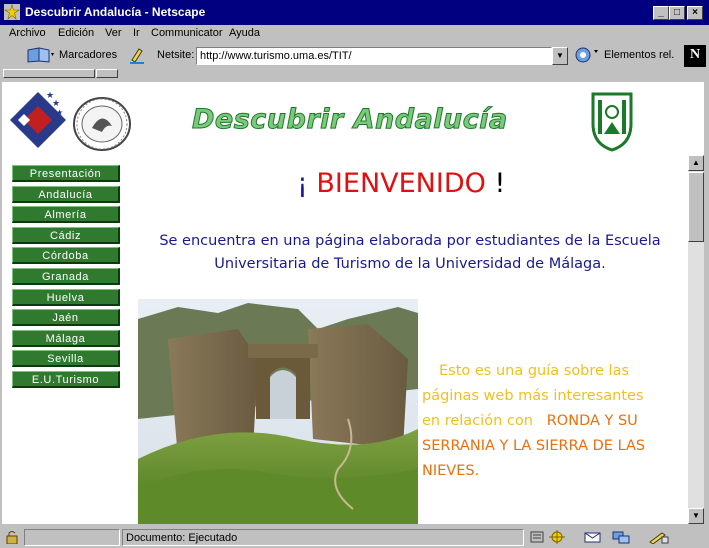 The image size is (709, 548). Describe the element at coordinates (374, 56) in the screenshot. I see `url-input: http://www.turismo.uma.es/TIT/` at that location.